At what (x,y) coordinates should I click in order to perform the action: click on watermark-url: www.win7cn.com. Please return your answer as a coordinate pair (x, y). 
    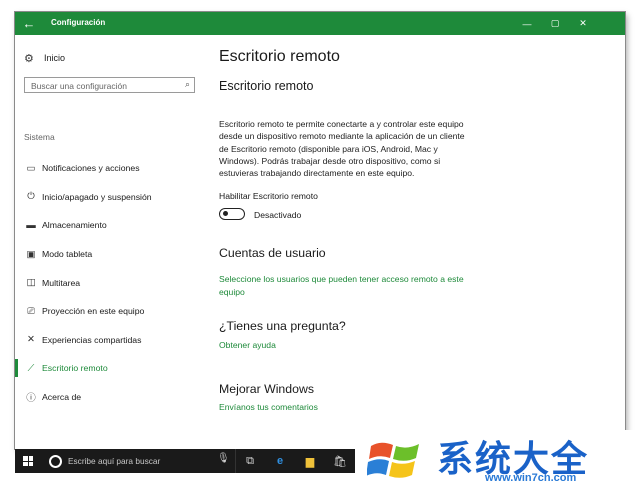
    Looking at the image, I should click on (531, 478).